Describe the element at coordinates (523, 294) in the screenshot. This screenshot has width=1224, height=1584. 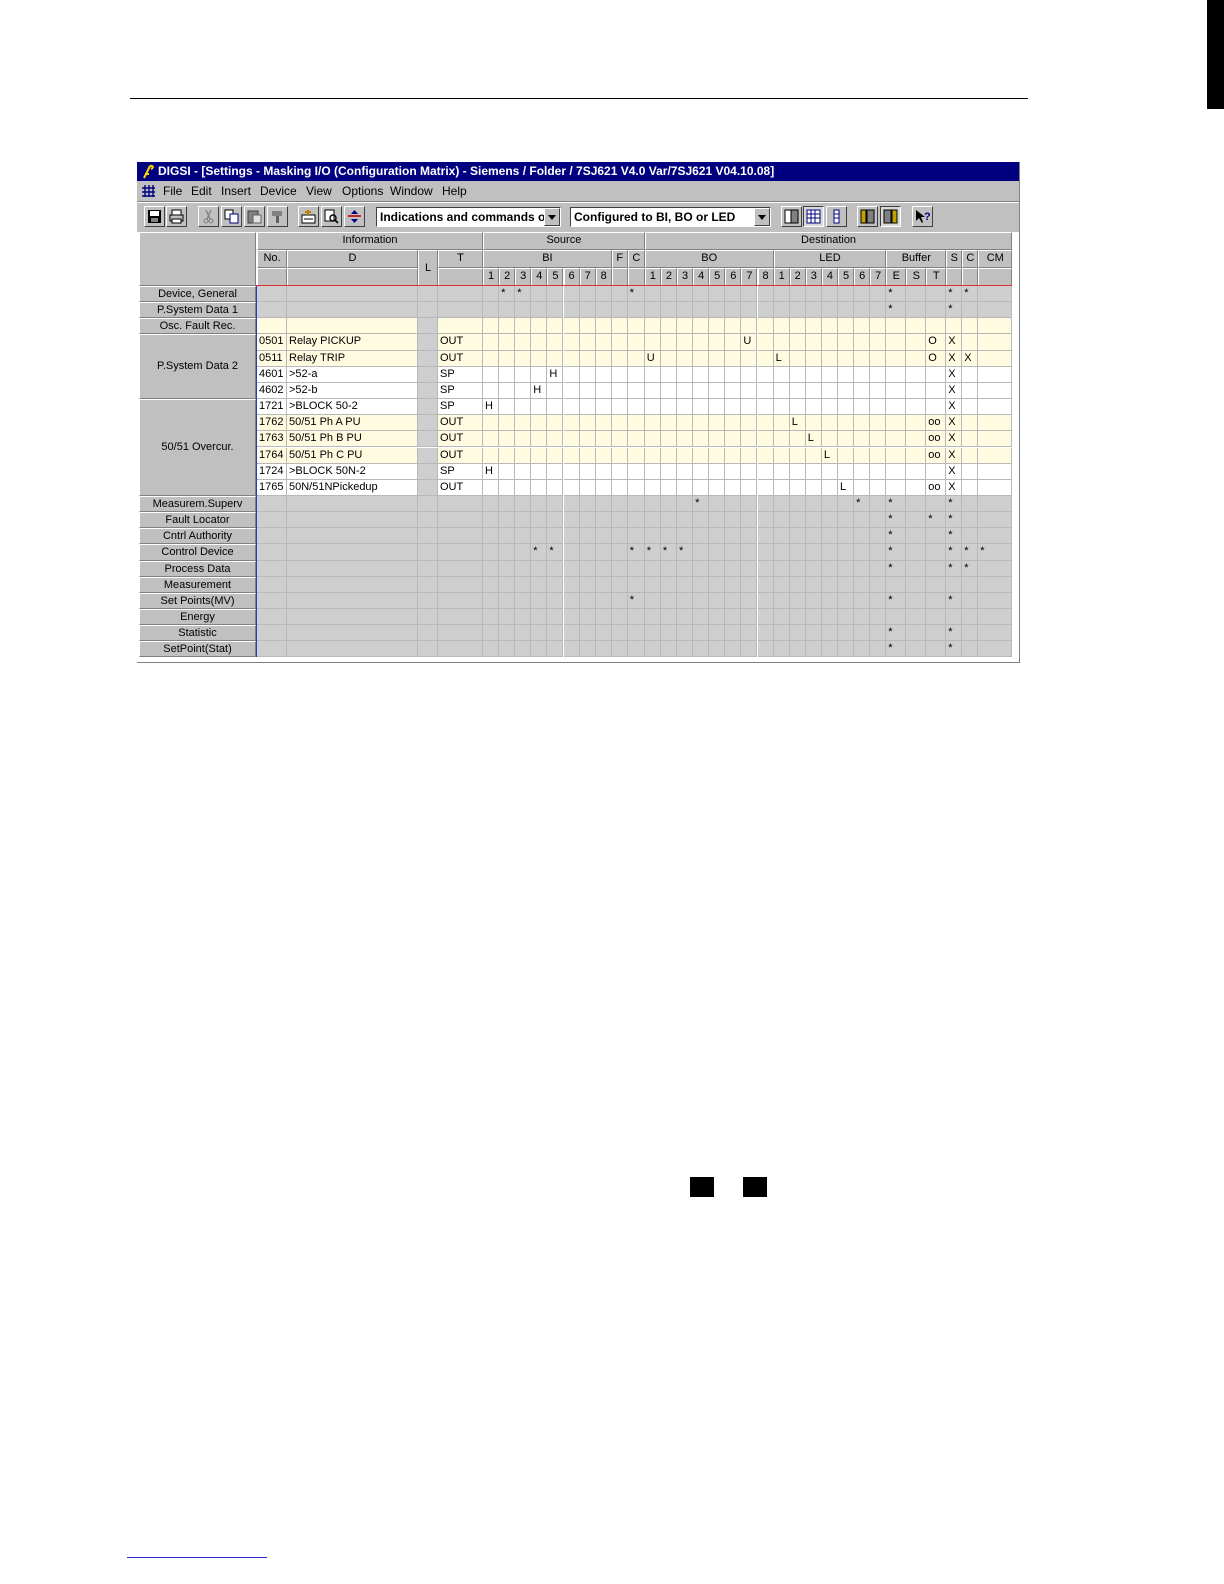
I see `matrix-mark-bi3: *` at that location.